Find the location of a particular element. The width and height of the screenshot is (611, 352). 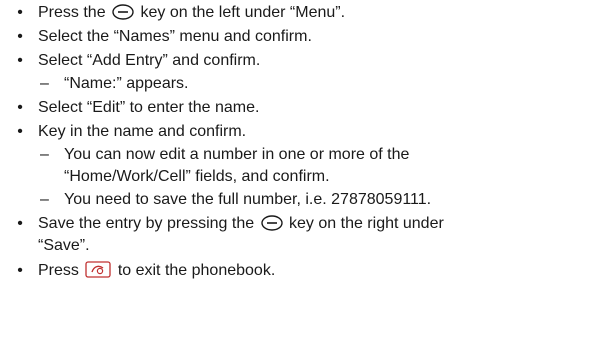

step-select-names: • Select the “Names” menu and confirm. is located at coordinates (312, 37).